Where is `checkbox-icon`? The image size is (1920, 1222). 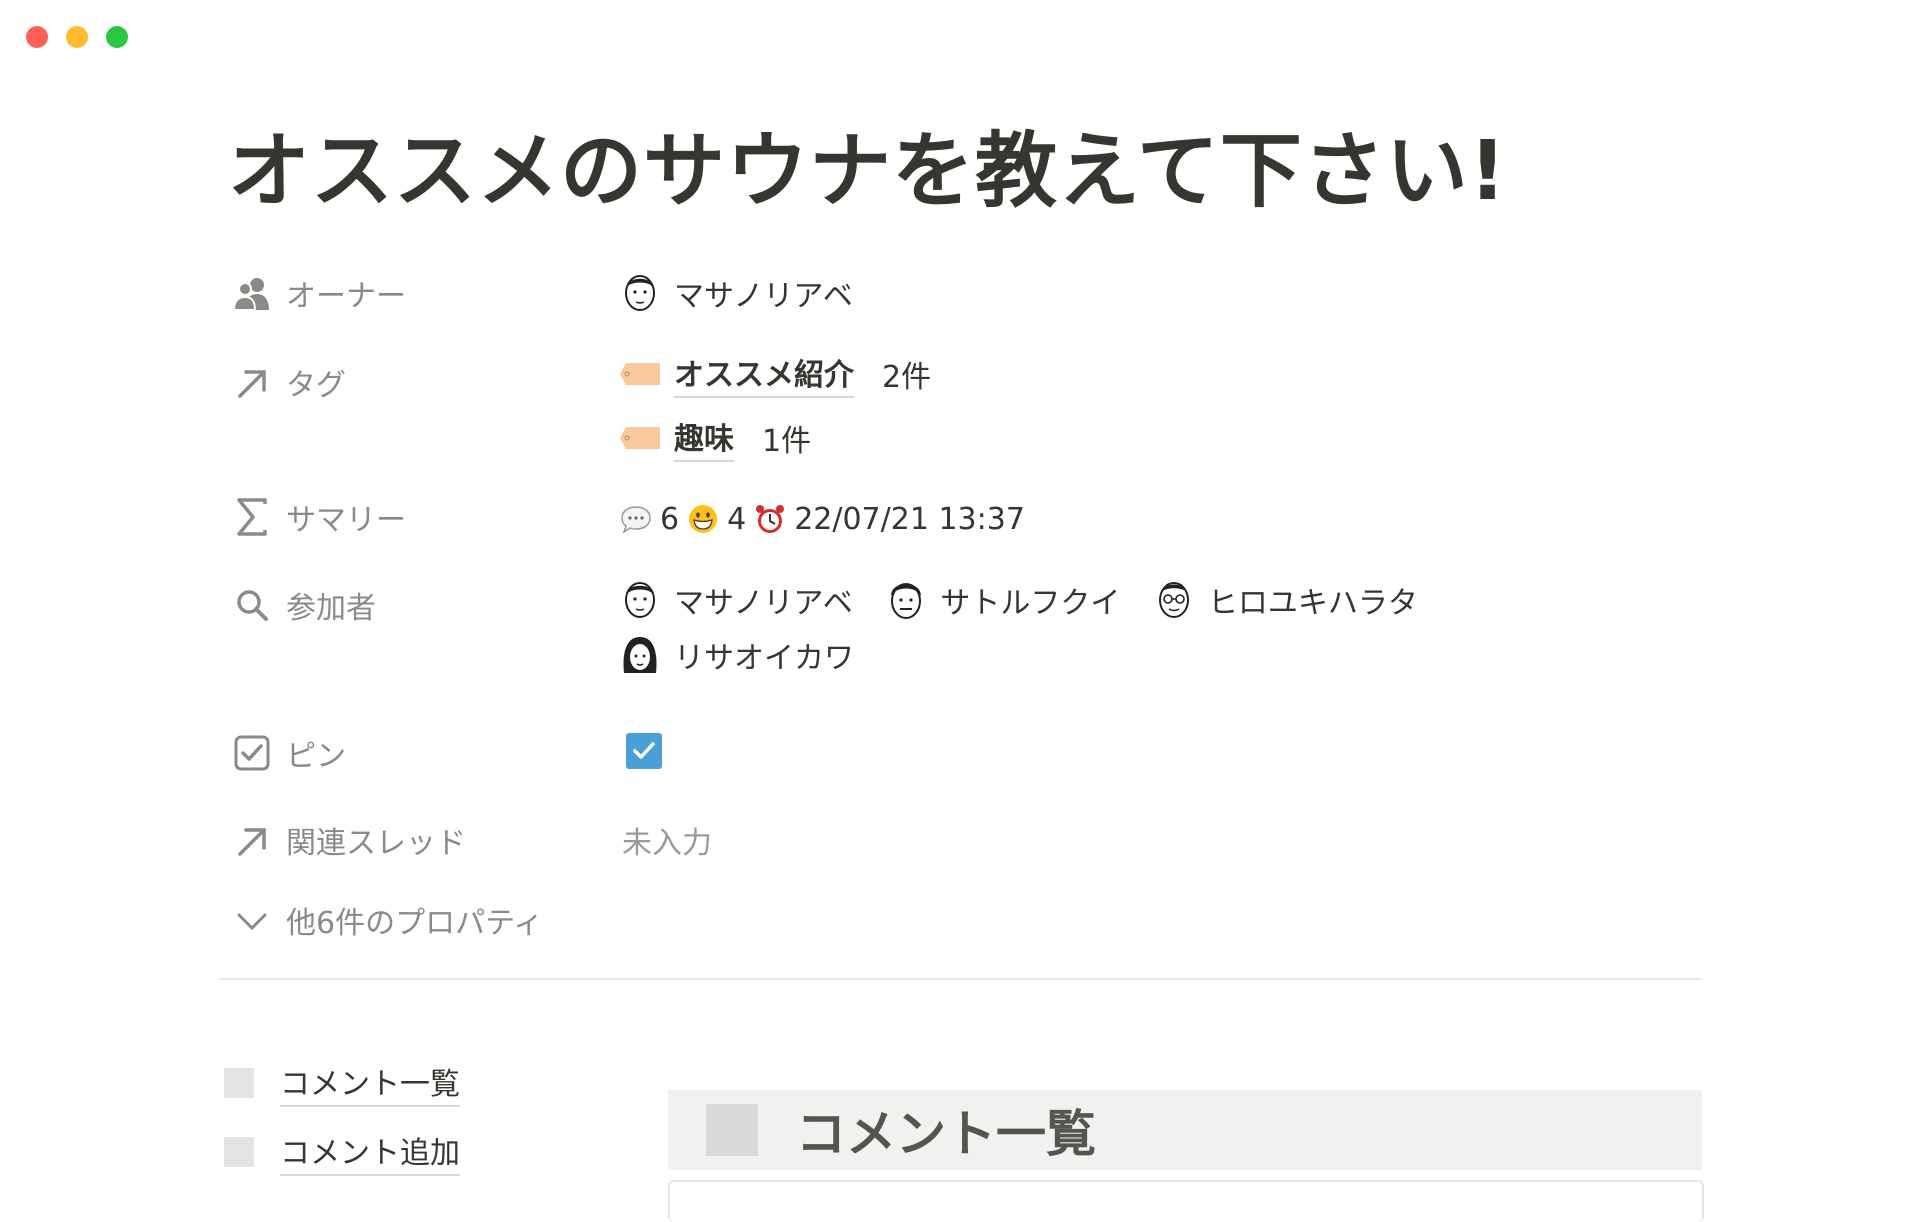 checkbox-icon is located at coordinates (252, 753).